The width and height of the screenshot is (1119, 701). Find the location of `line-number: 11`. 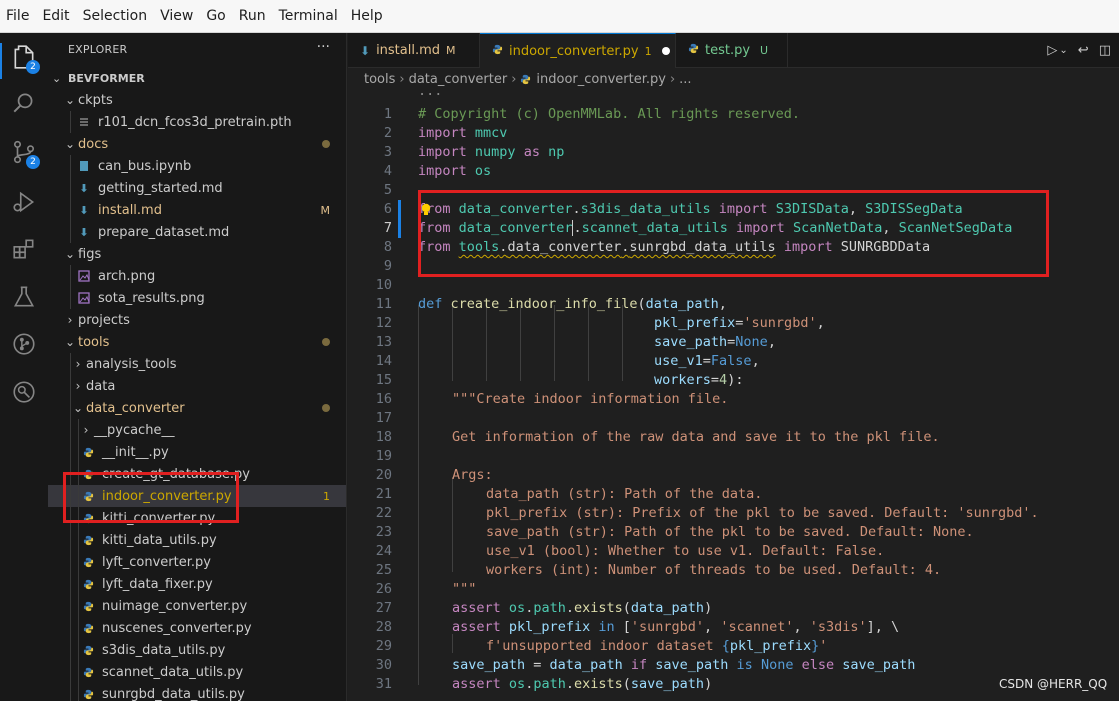

line-number: 11 is located at coordinates (383, 304).